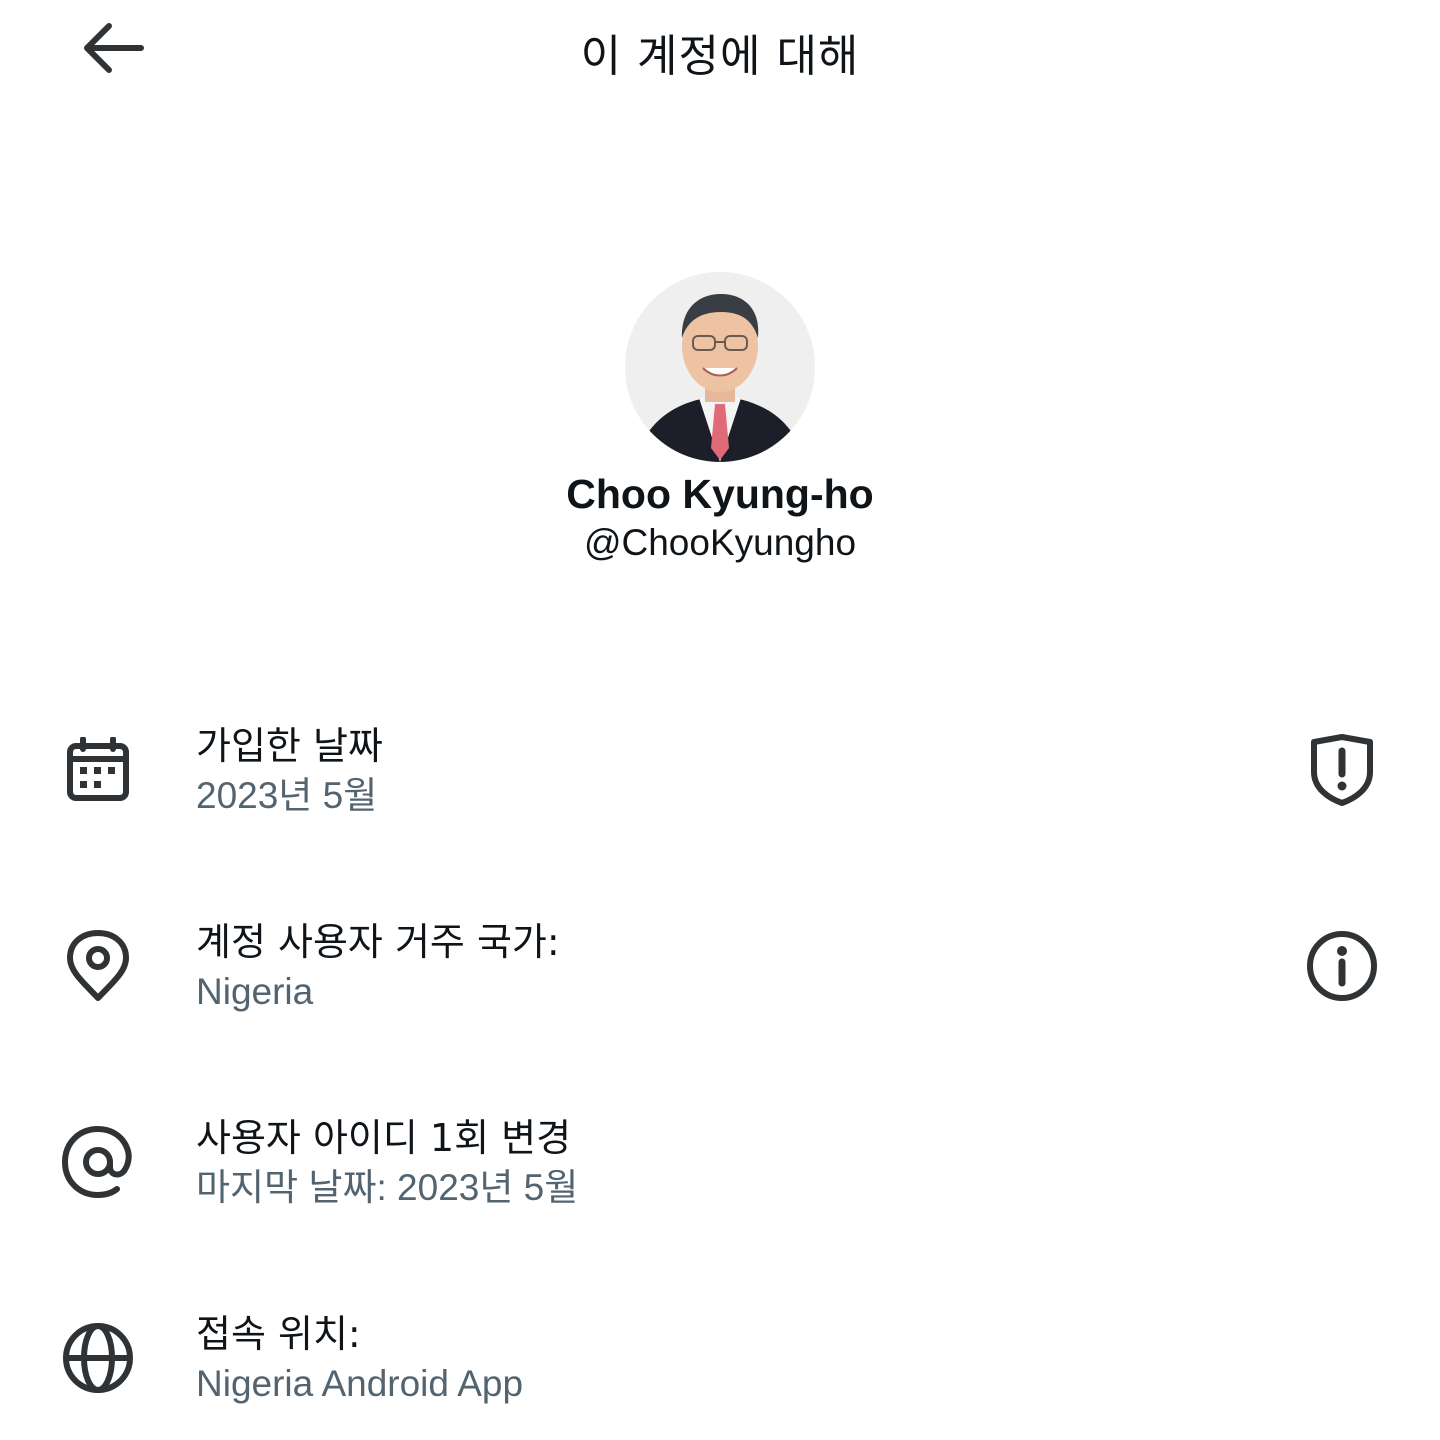  What do you see at coordinates (387, 1187) in the screenshot?
I see `username-change-value: 마지막 날짜: 2023년 5월` at bounding box center [387, 1187].